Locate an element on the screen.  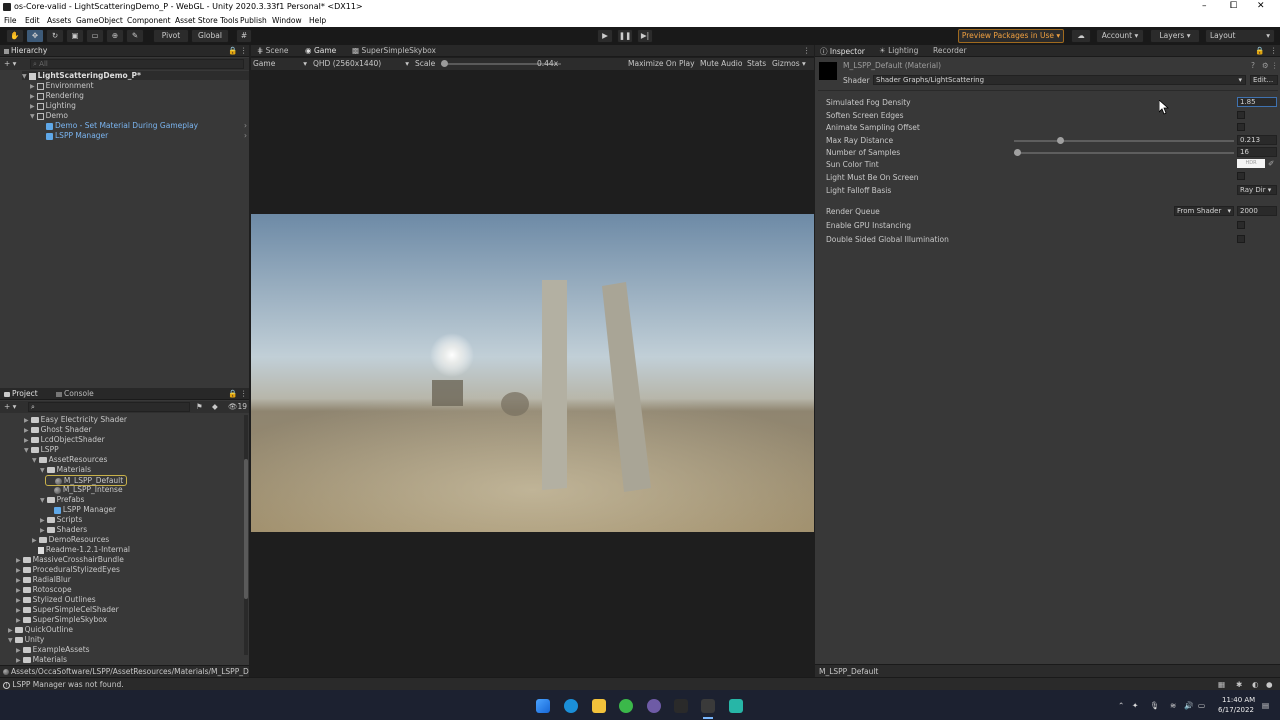
shader-dropdown: Shader Graphs/LightScattering ▾ is located at coordinates (1059, 80).